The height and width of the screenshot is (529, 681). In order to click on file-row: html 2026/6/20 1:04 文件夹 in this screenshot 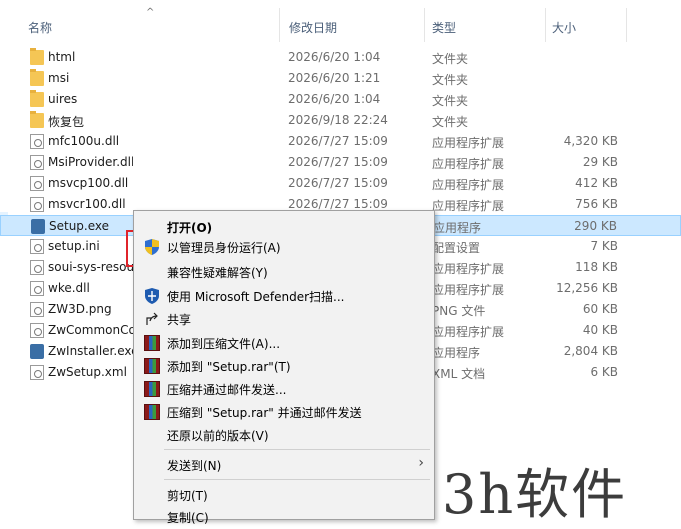, I will do `click(340, 57)`.